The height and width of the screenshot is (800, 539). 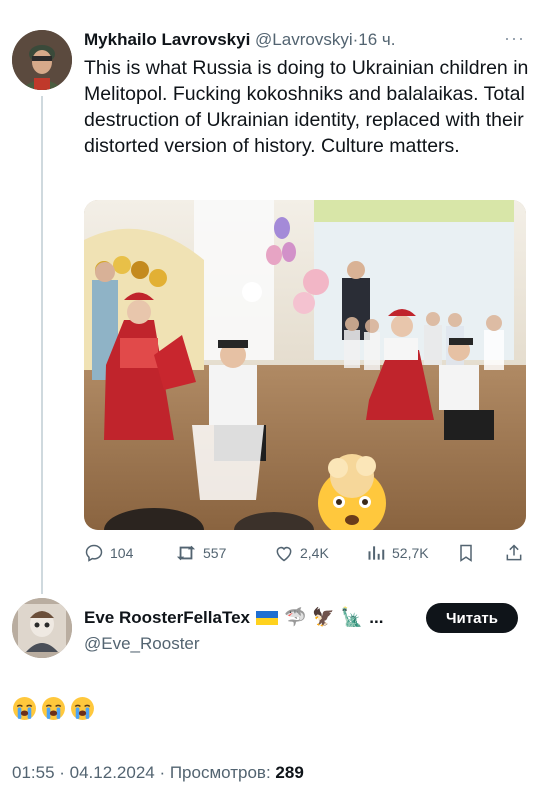 What do you see at coordinates (186, 553) in the screenshot?
I see `repost-icon` at bounding box center [186, 553].